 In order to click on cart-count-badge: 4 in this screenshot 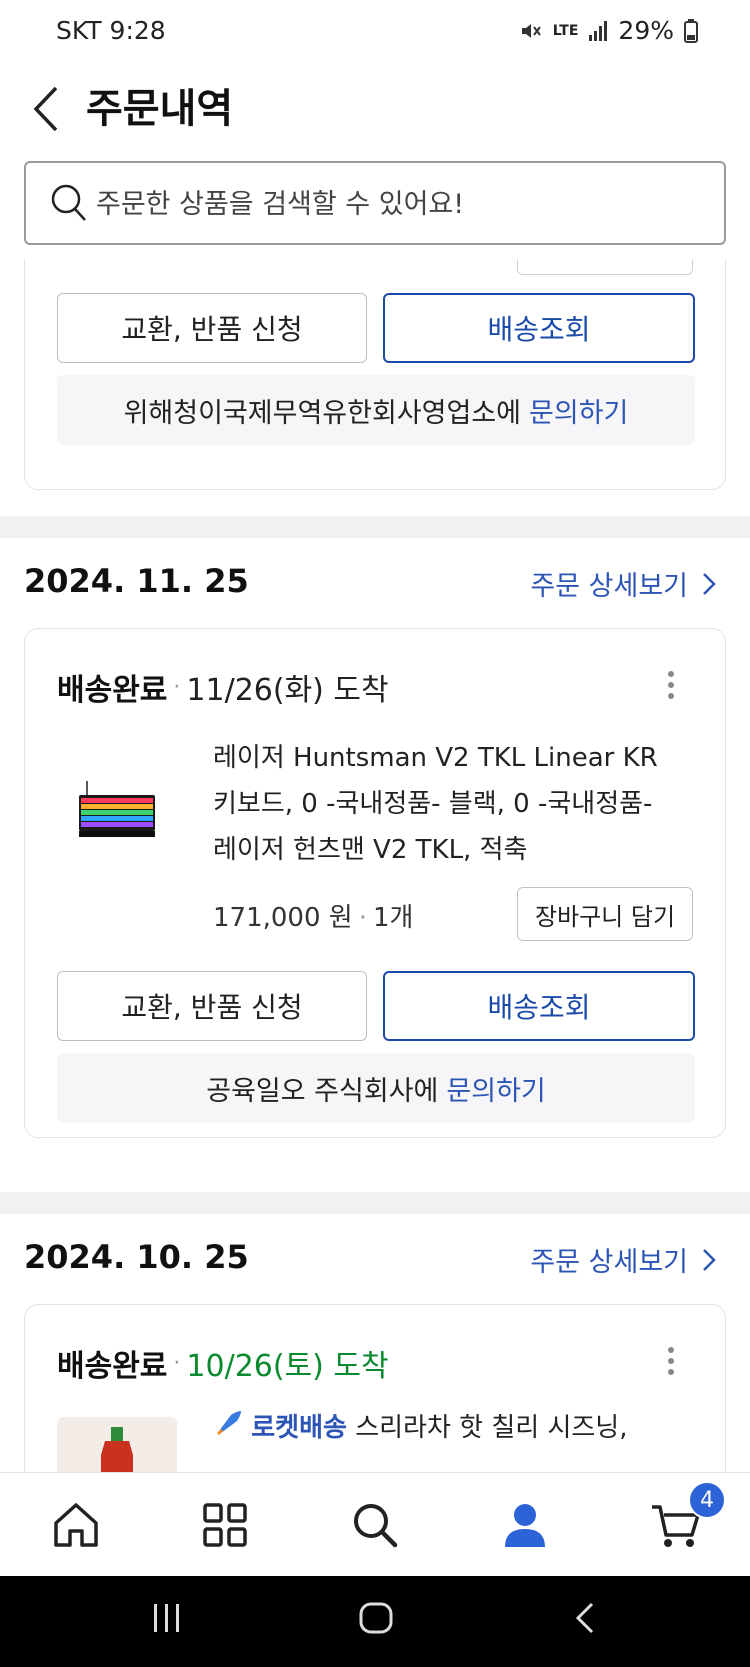, I will do `click(707, 1500)`.